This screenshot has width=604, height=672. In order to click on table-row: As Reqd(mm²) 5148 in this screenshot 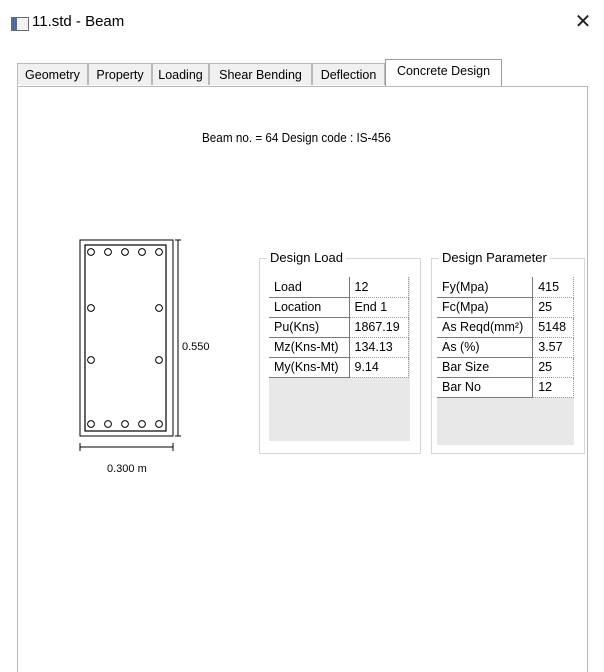, I will do `click(505, 327)`.